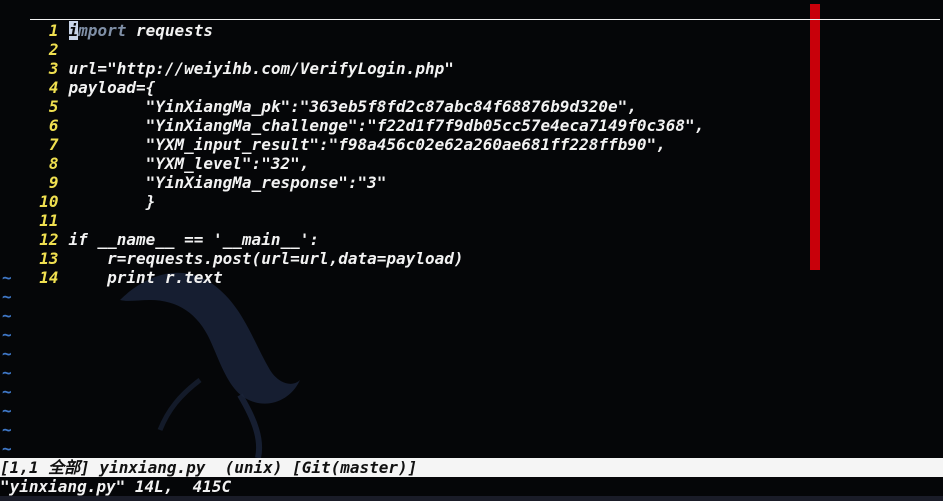 This screenshot has width=943, height=501. What do you see at coordinates (112, 201) in the screenshot?
I see `line-text: }` at bounding box center [112, 201].